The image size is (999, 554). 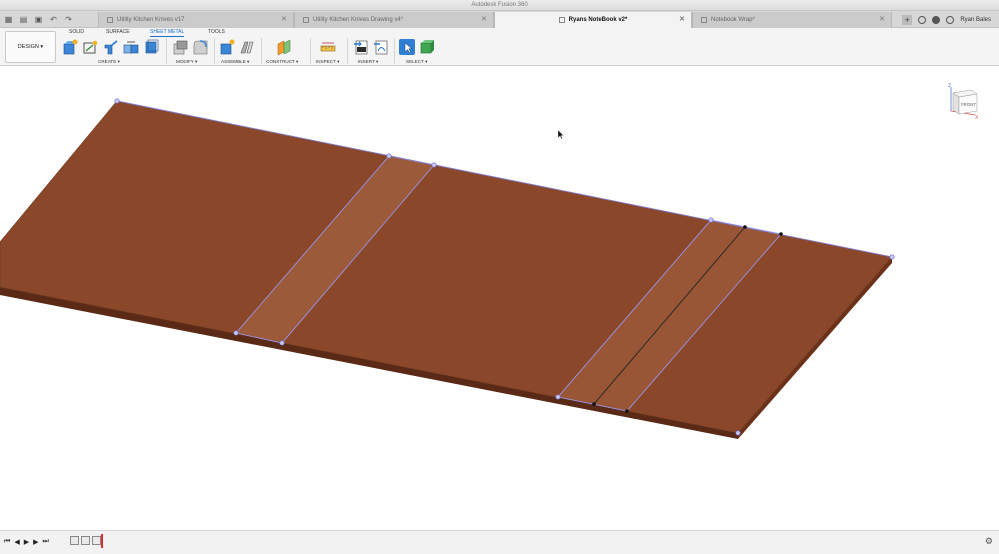 I want to click on viewcube-front-label: FRONT, so click(x=968, y=104).